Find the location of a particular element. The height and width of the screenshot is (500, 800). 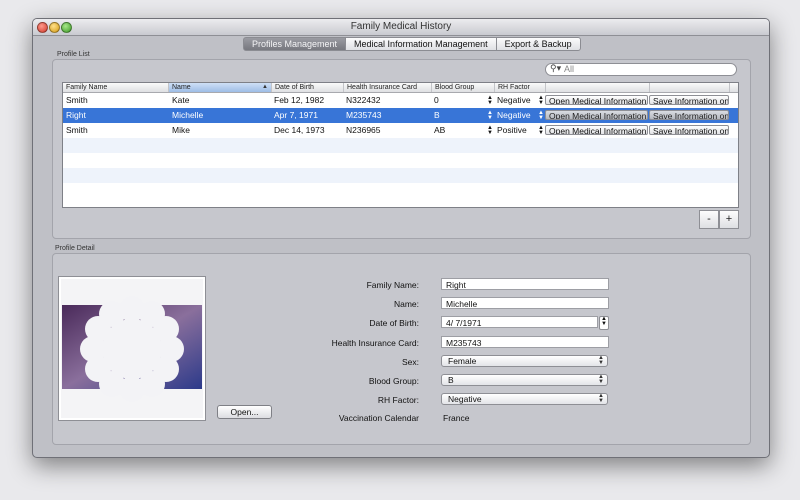

date-stepper-icon: ▲ ▼ is located at coordinates (604, 323).